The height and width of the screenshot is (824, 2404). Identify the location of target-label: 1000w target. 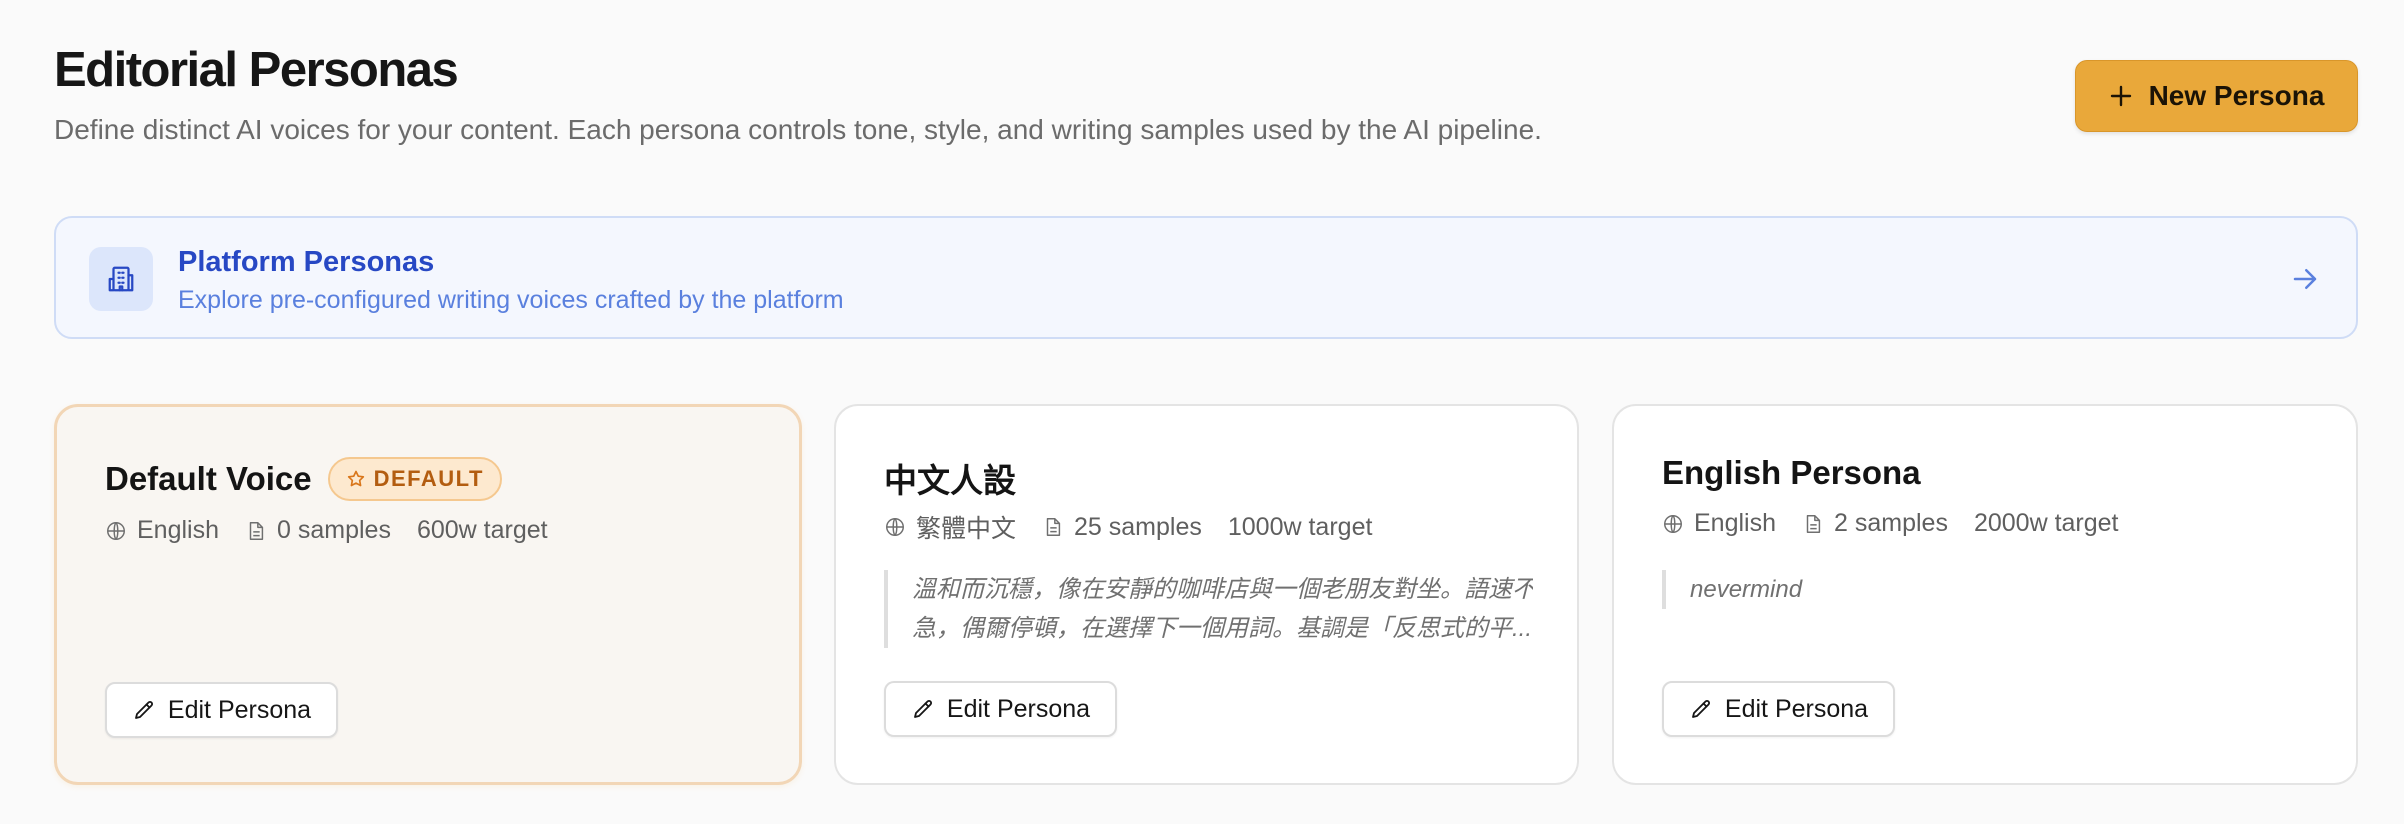
(1300, 526).